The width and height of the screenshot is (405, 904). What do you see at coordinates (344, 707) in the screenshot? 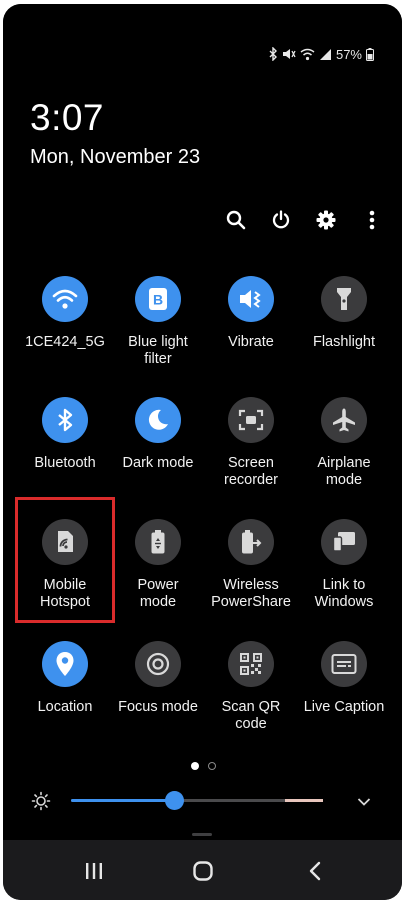
I see `tile-label: Live Caption` at bounding box center [344, 707].